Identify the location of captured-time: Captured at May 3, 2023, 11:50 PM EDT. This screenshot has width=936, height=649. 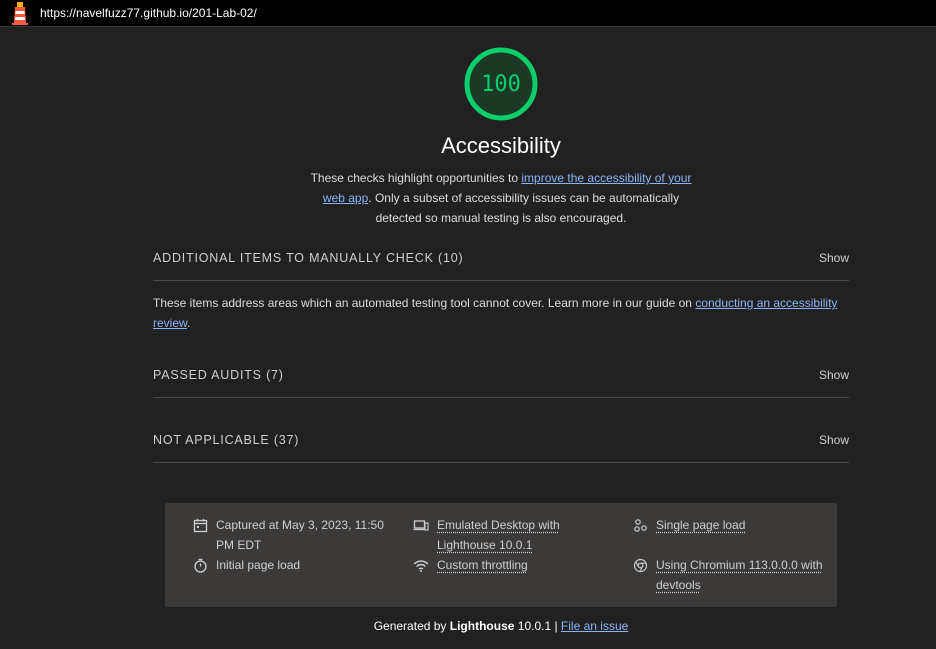
(293, 535).